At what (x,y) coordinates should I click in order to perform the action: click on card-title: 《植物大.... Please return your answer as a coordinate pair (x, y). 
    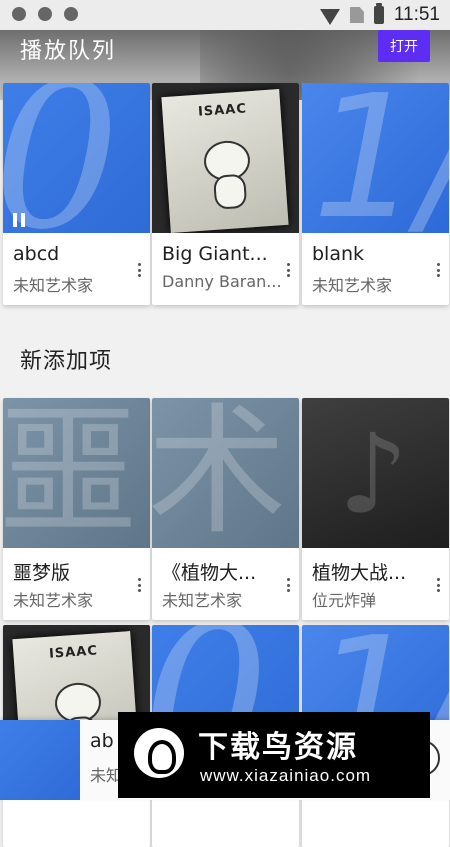
    Looking at the image, I should click on (209, 573).